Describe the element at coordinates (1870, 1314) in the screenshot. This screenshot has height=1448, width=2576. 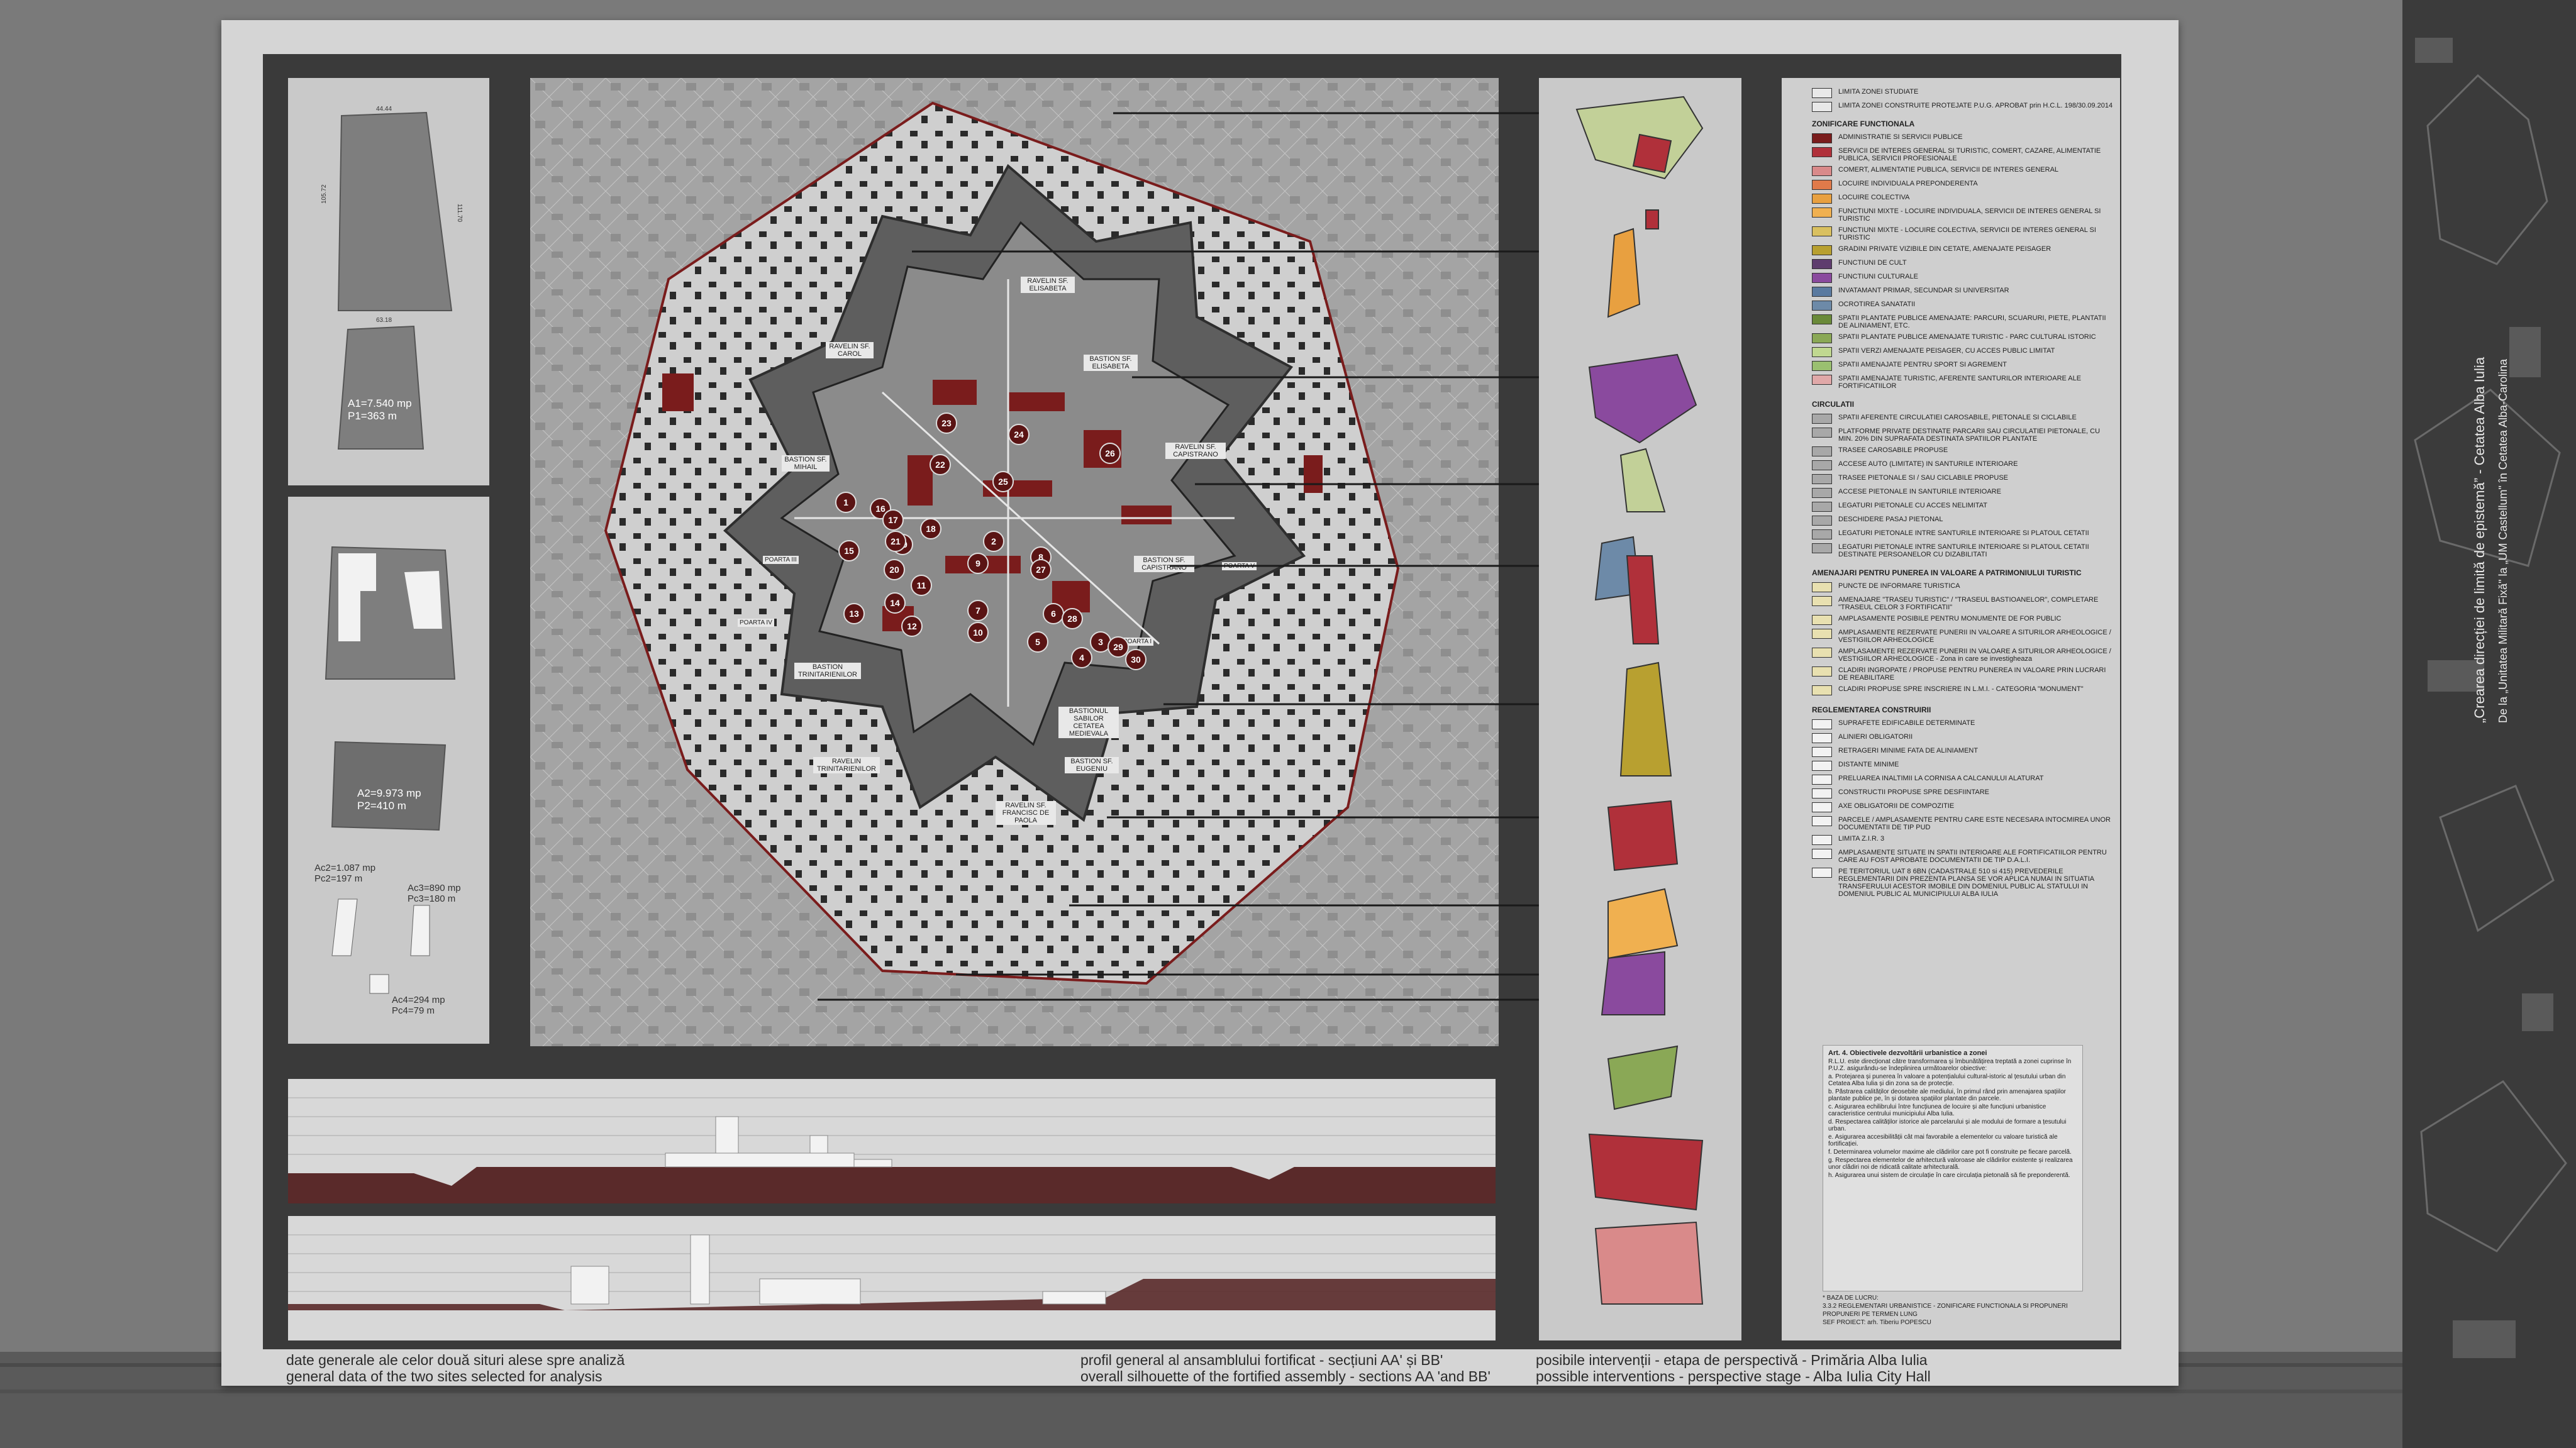
I see `footnote-line: PROPUNERI PE TERMEN LUNG` at that location.